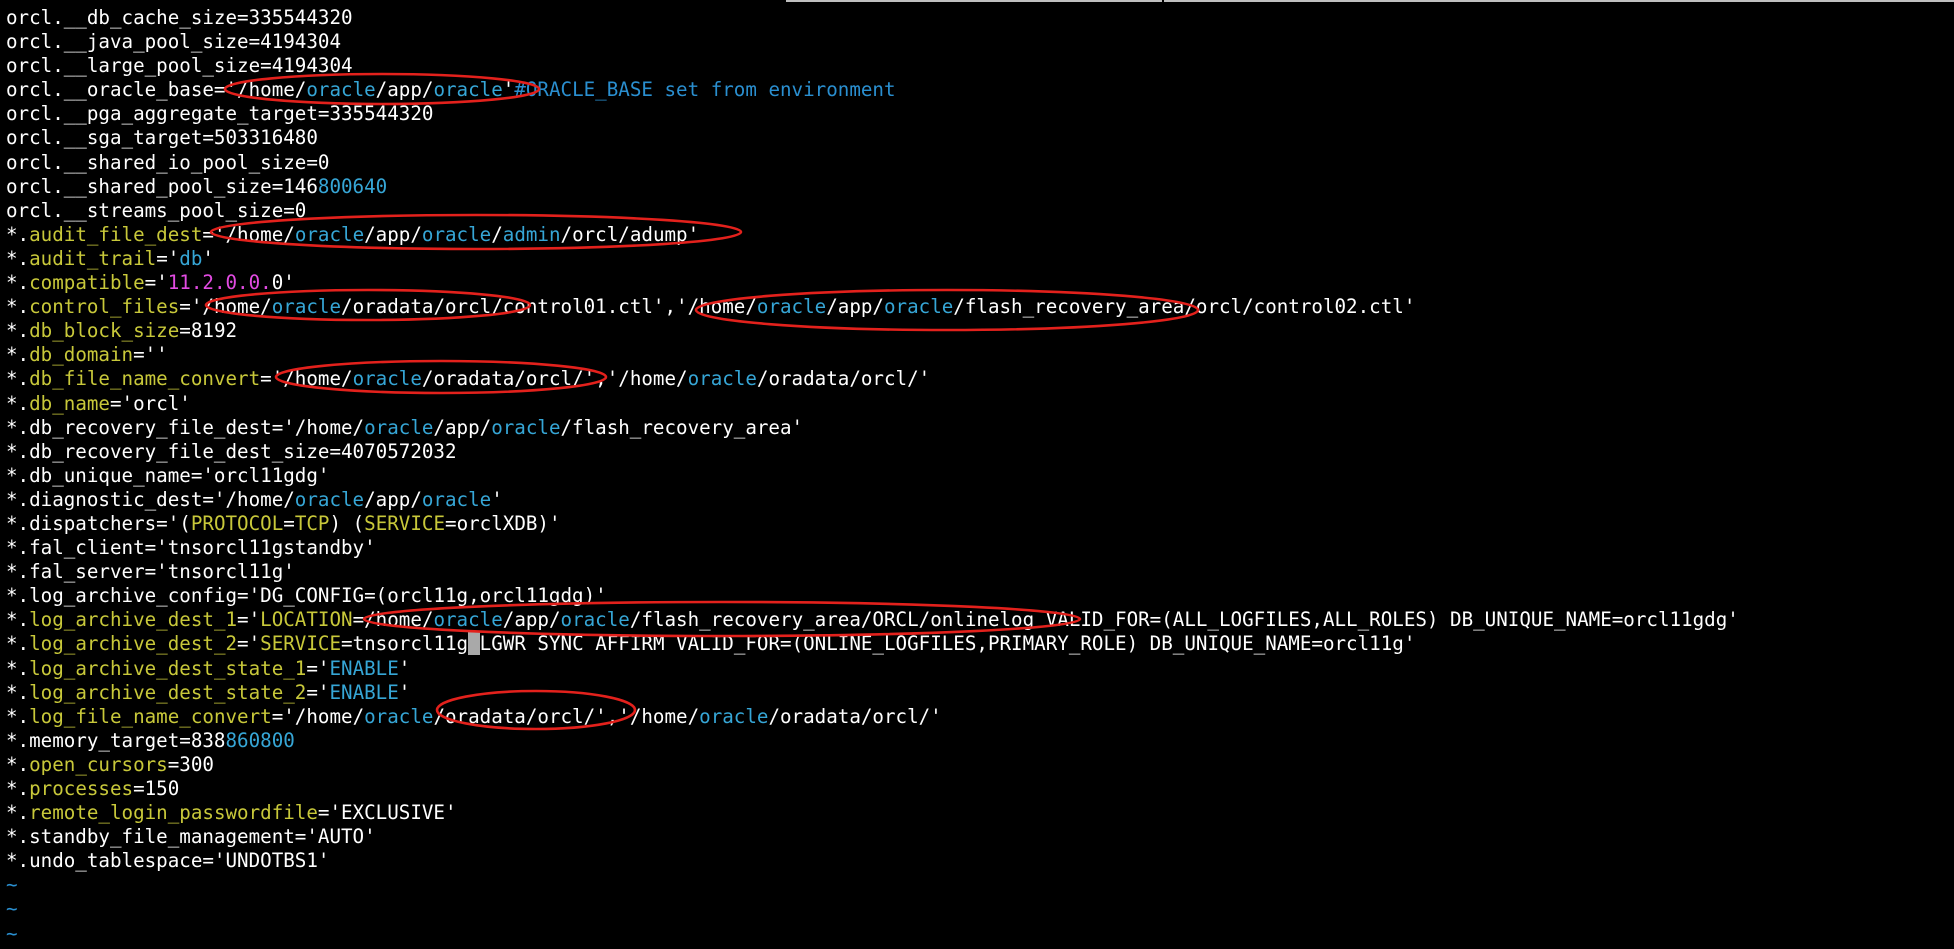 The image size is (1954, 949). What do you see at coordinates (191, 548) in the screenshot?
I see `line-segment: *.fal_client='tnsorcl11gstandby'` at bounding box center [191, 548].